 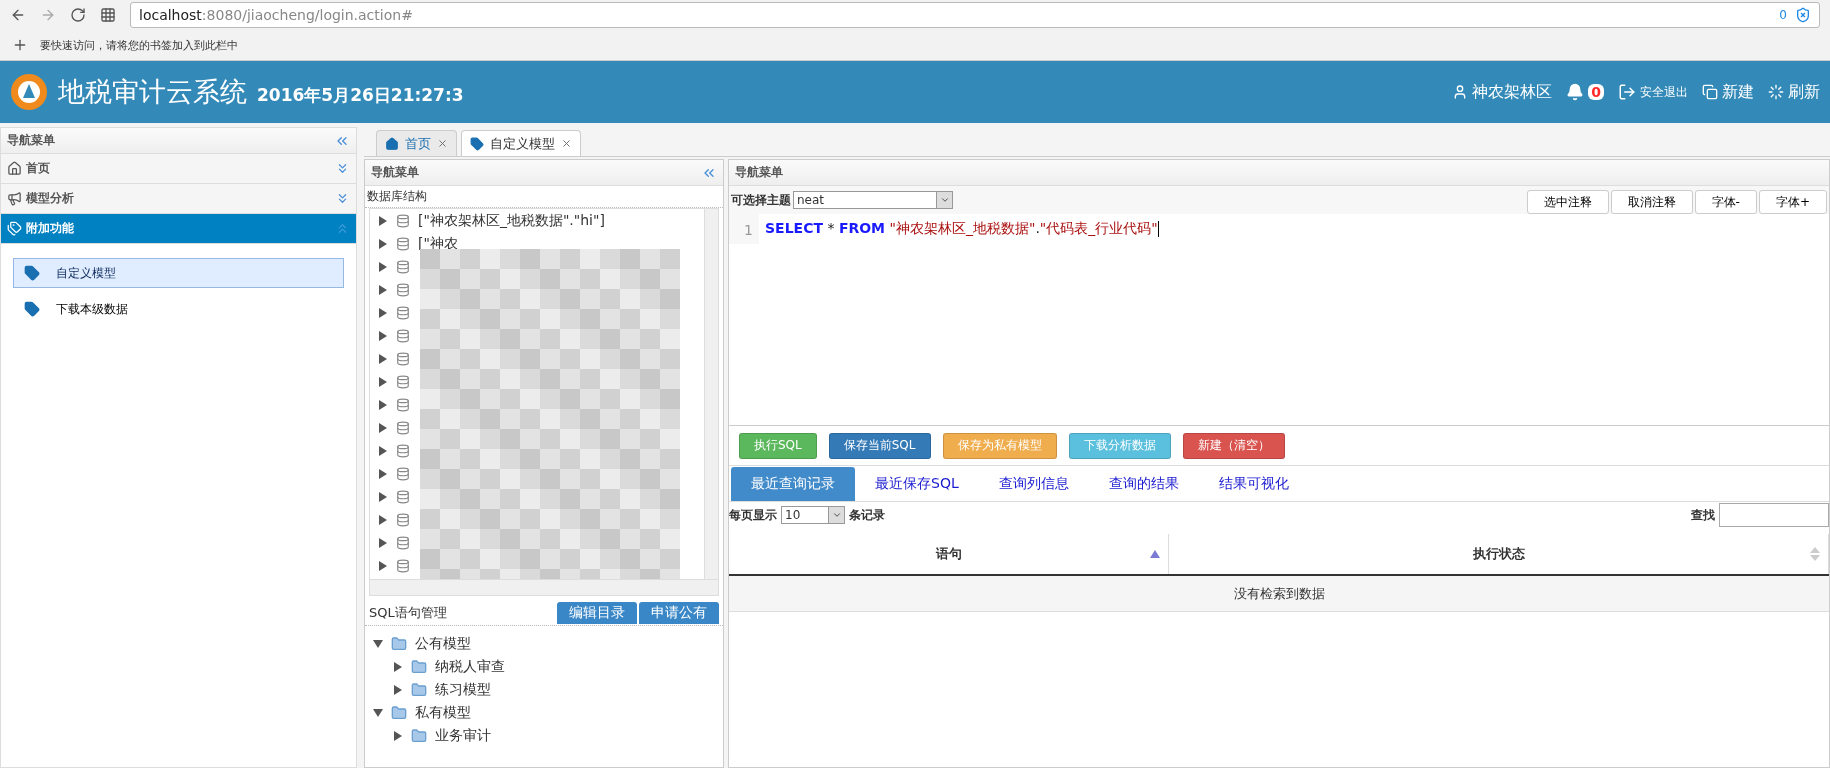 What do you see at coordinates (416, 143) in the screenshot?
I see `tab: 首页` at bounding box center [416, 143].